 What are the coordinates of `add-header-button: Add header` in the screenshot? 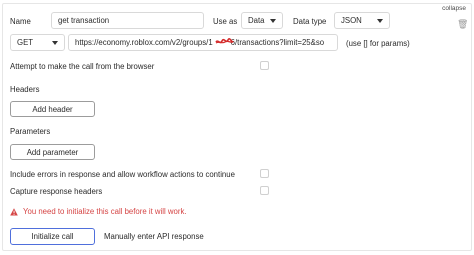 It's located at (52, 109).